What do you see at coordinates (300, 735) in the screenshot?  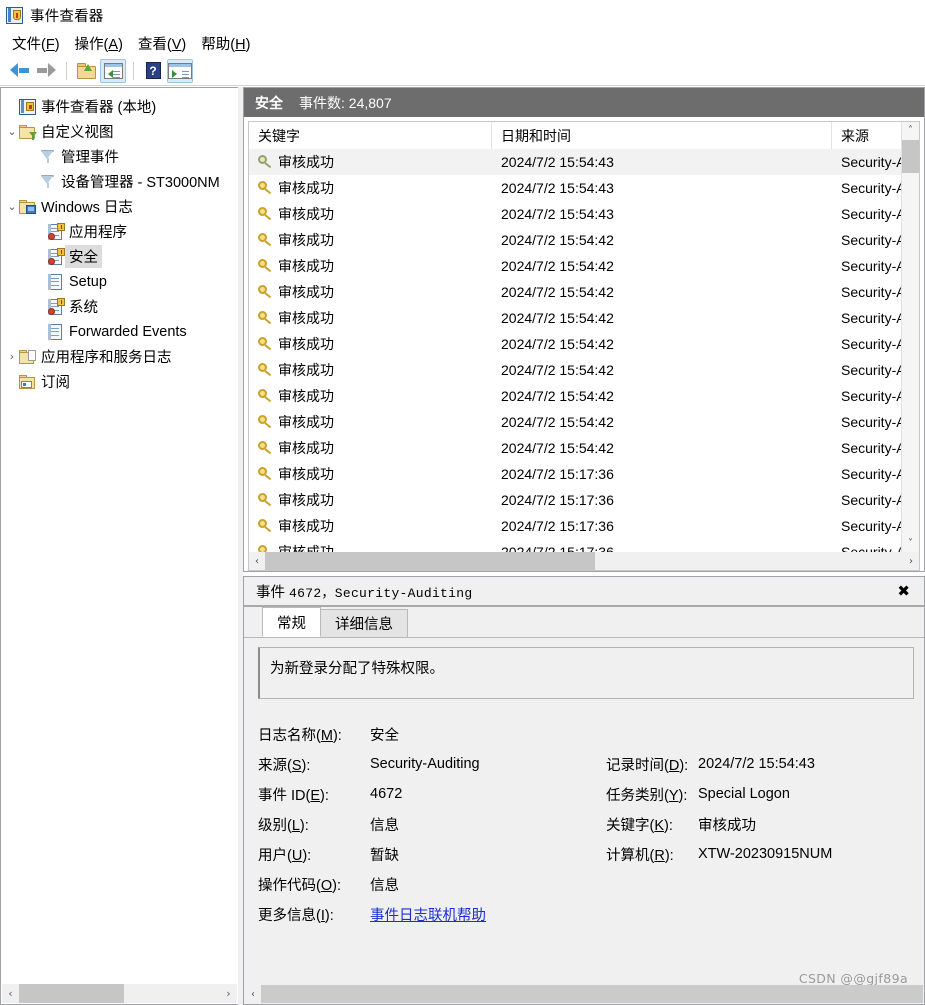 I see `field-label: 日志名称(M):` at bounding box center [300, 735].